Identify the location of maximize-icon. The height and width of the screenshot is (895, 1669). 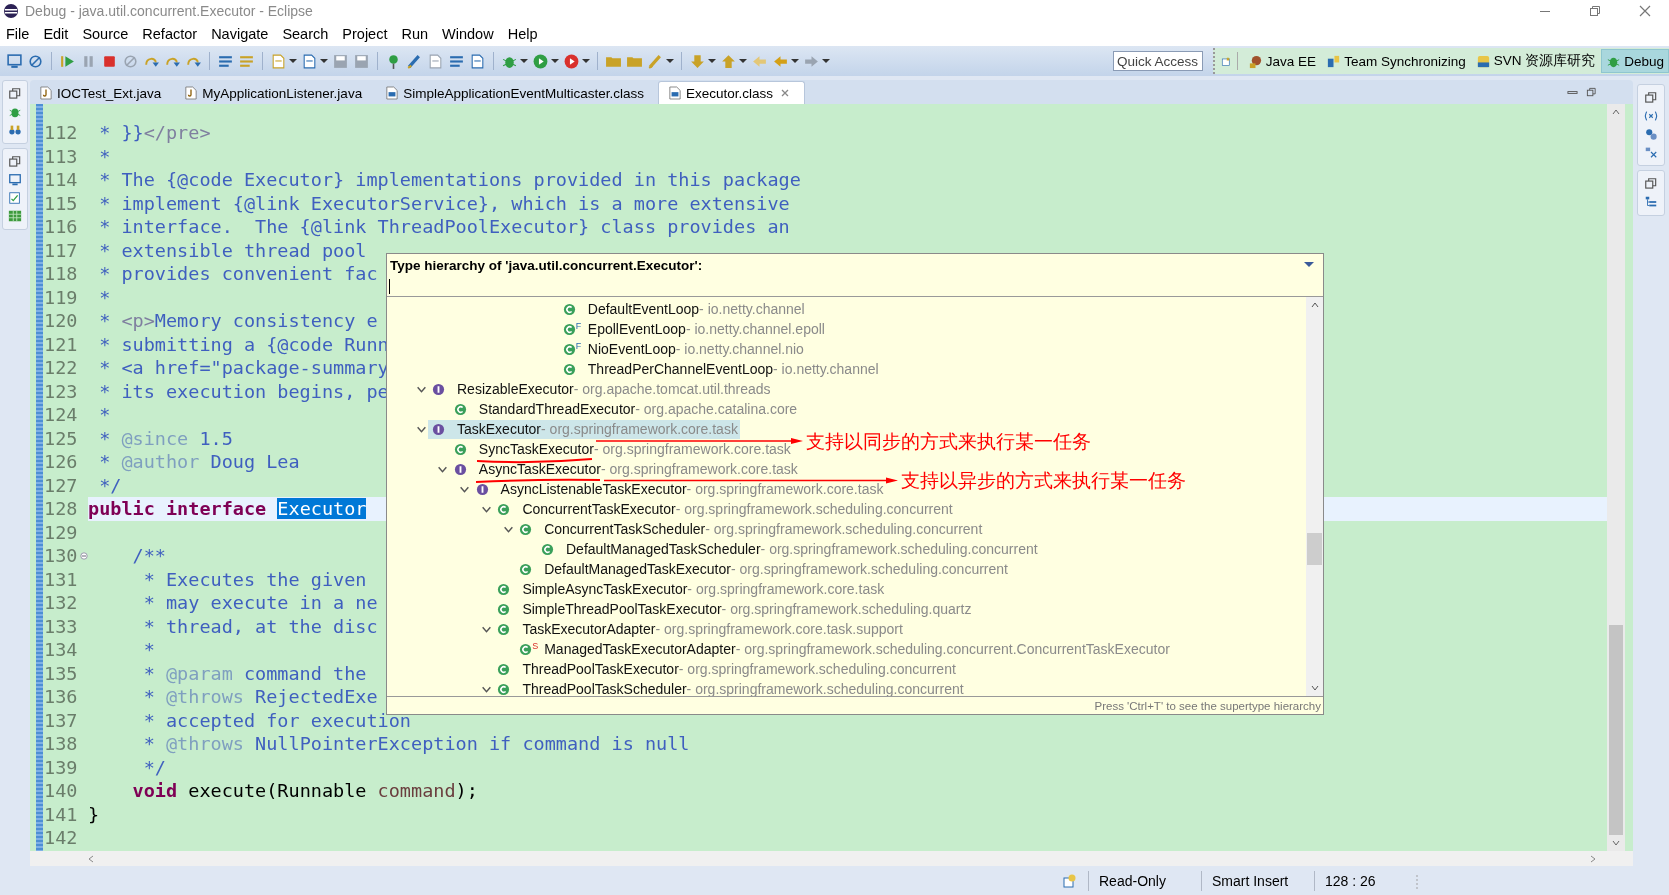
(1591, 92).